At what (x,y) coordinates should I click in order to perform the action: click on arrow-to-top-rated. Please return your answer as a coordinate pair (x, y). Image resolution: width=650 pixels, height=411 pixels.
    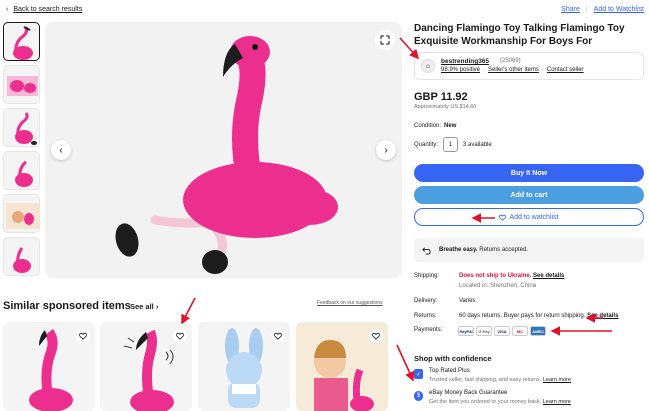
    Looking at the image, I should click on (405, 363).